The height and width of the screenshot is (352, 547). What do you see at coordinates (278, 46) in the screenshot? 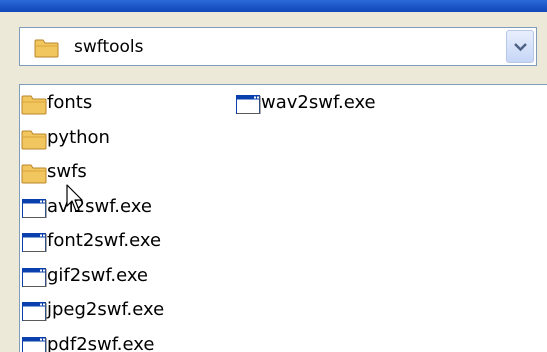
I see `look-in-dropdown: swftools` at bounding box center [278, 46].